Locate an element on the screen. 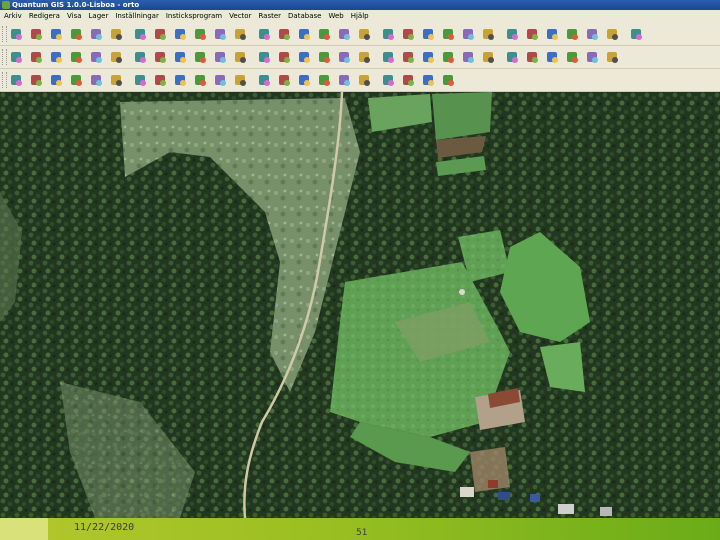 The image size is (720, 540). digitize-b-button is located at coordinates (36, 57).